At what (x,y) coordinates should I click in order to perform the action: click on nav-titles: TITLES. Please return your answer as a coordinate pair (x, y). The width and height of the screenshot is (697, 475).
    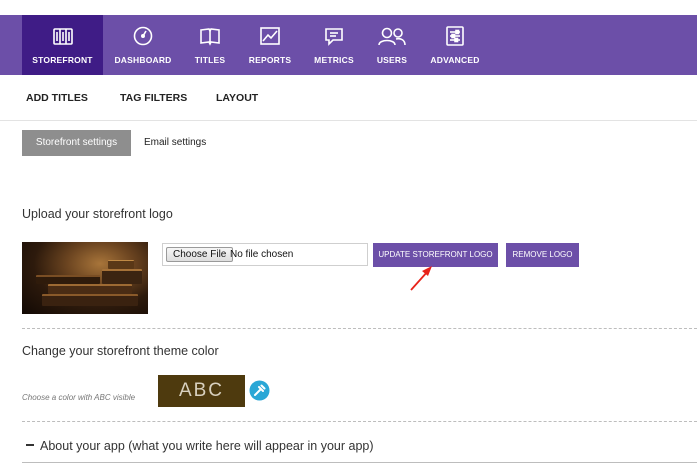
    Looking at the image, I should click on (210, 45).